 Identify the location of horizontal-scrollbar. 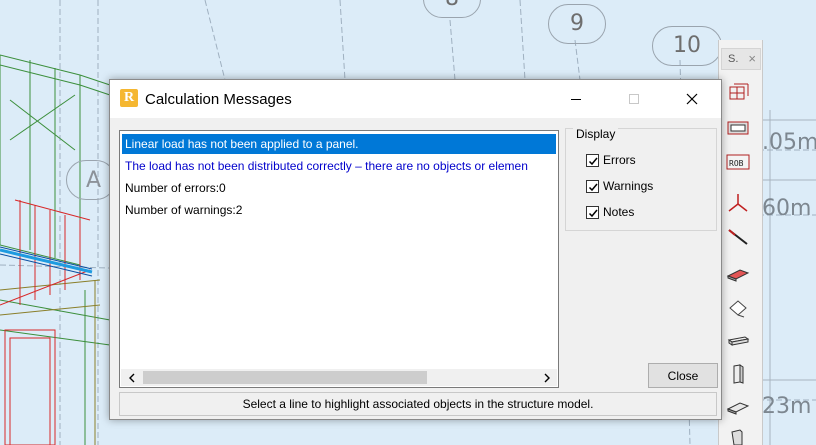
(339, 377).